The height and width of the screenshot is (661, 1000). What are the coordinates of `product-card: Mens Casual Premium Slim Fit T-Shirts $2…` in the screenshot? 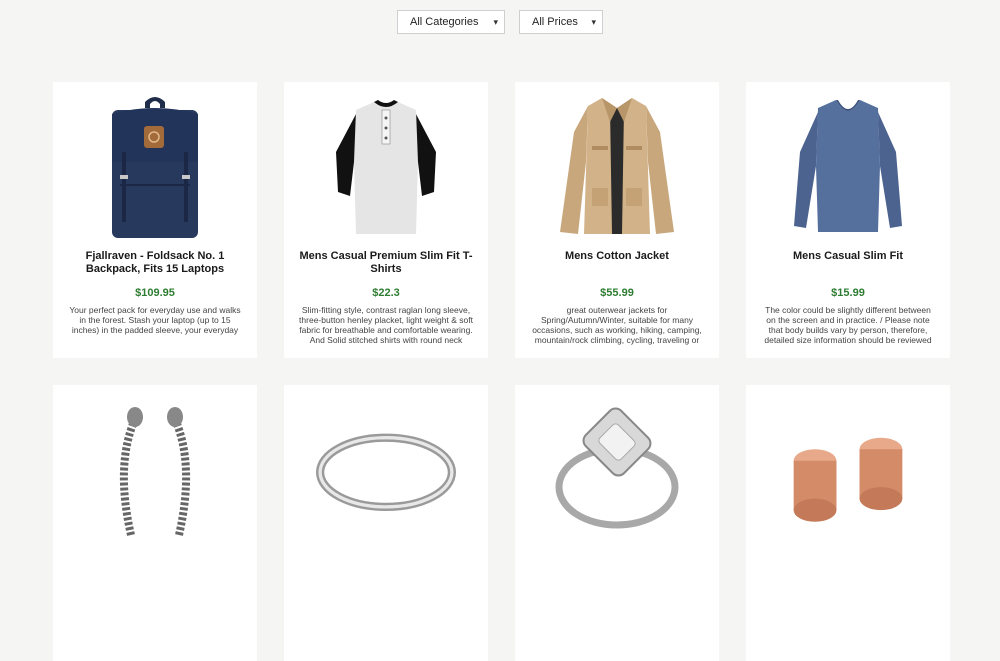 It's located at (386, 220).